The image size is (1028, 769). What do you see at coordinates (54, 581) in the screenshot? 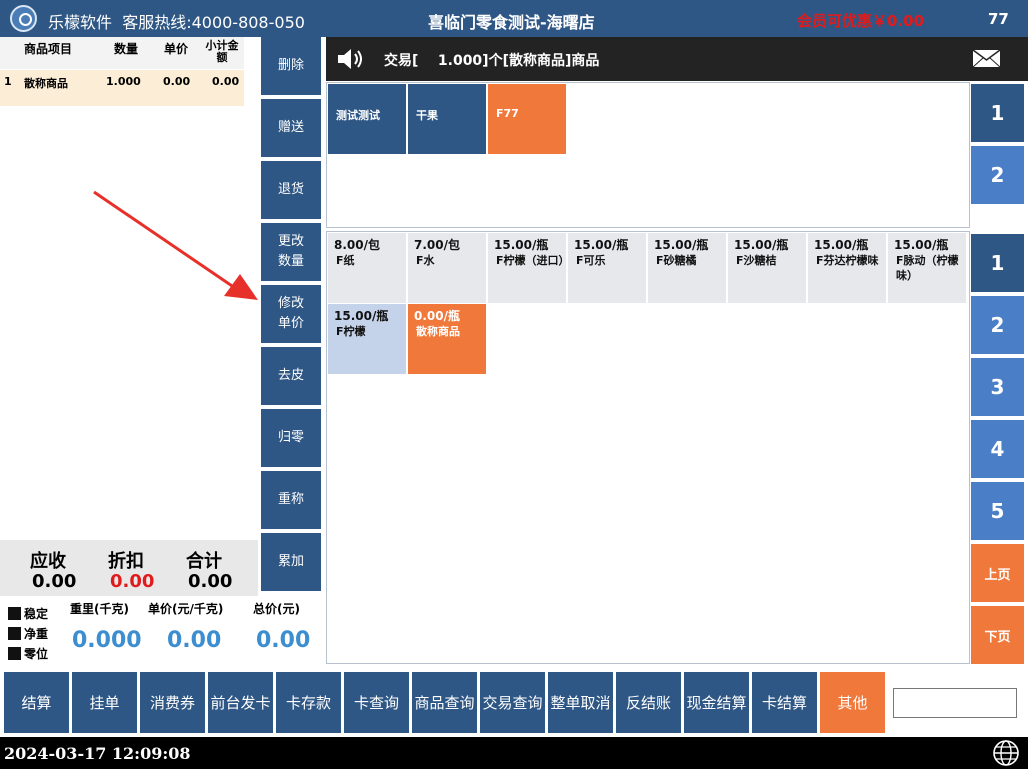
I see `receivable-value: 0.00` at bounding box center [54, 581].